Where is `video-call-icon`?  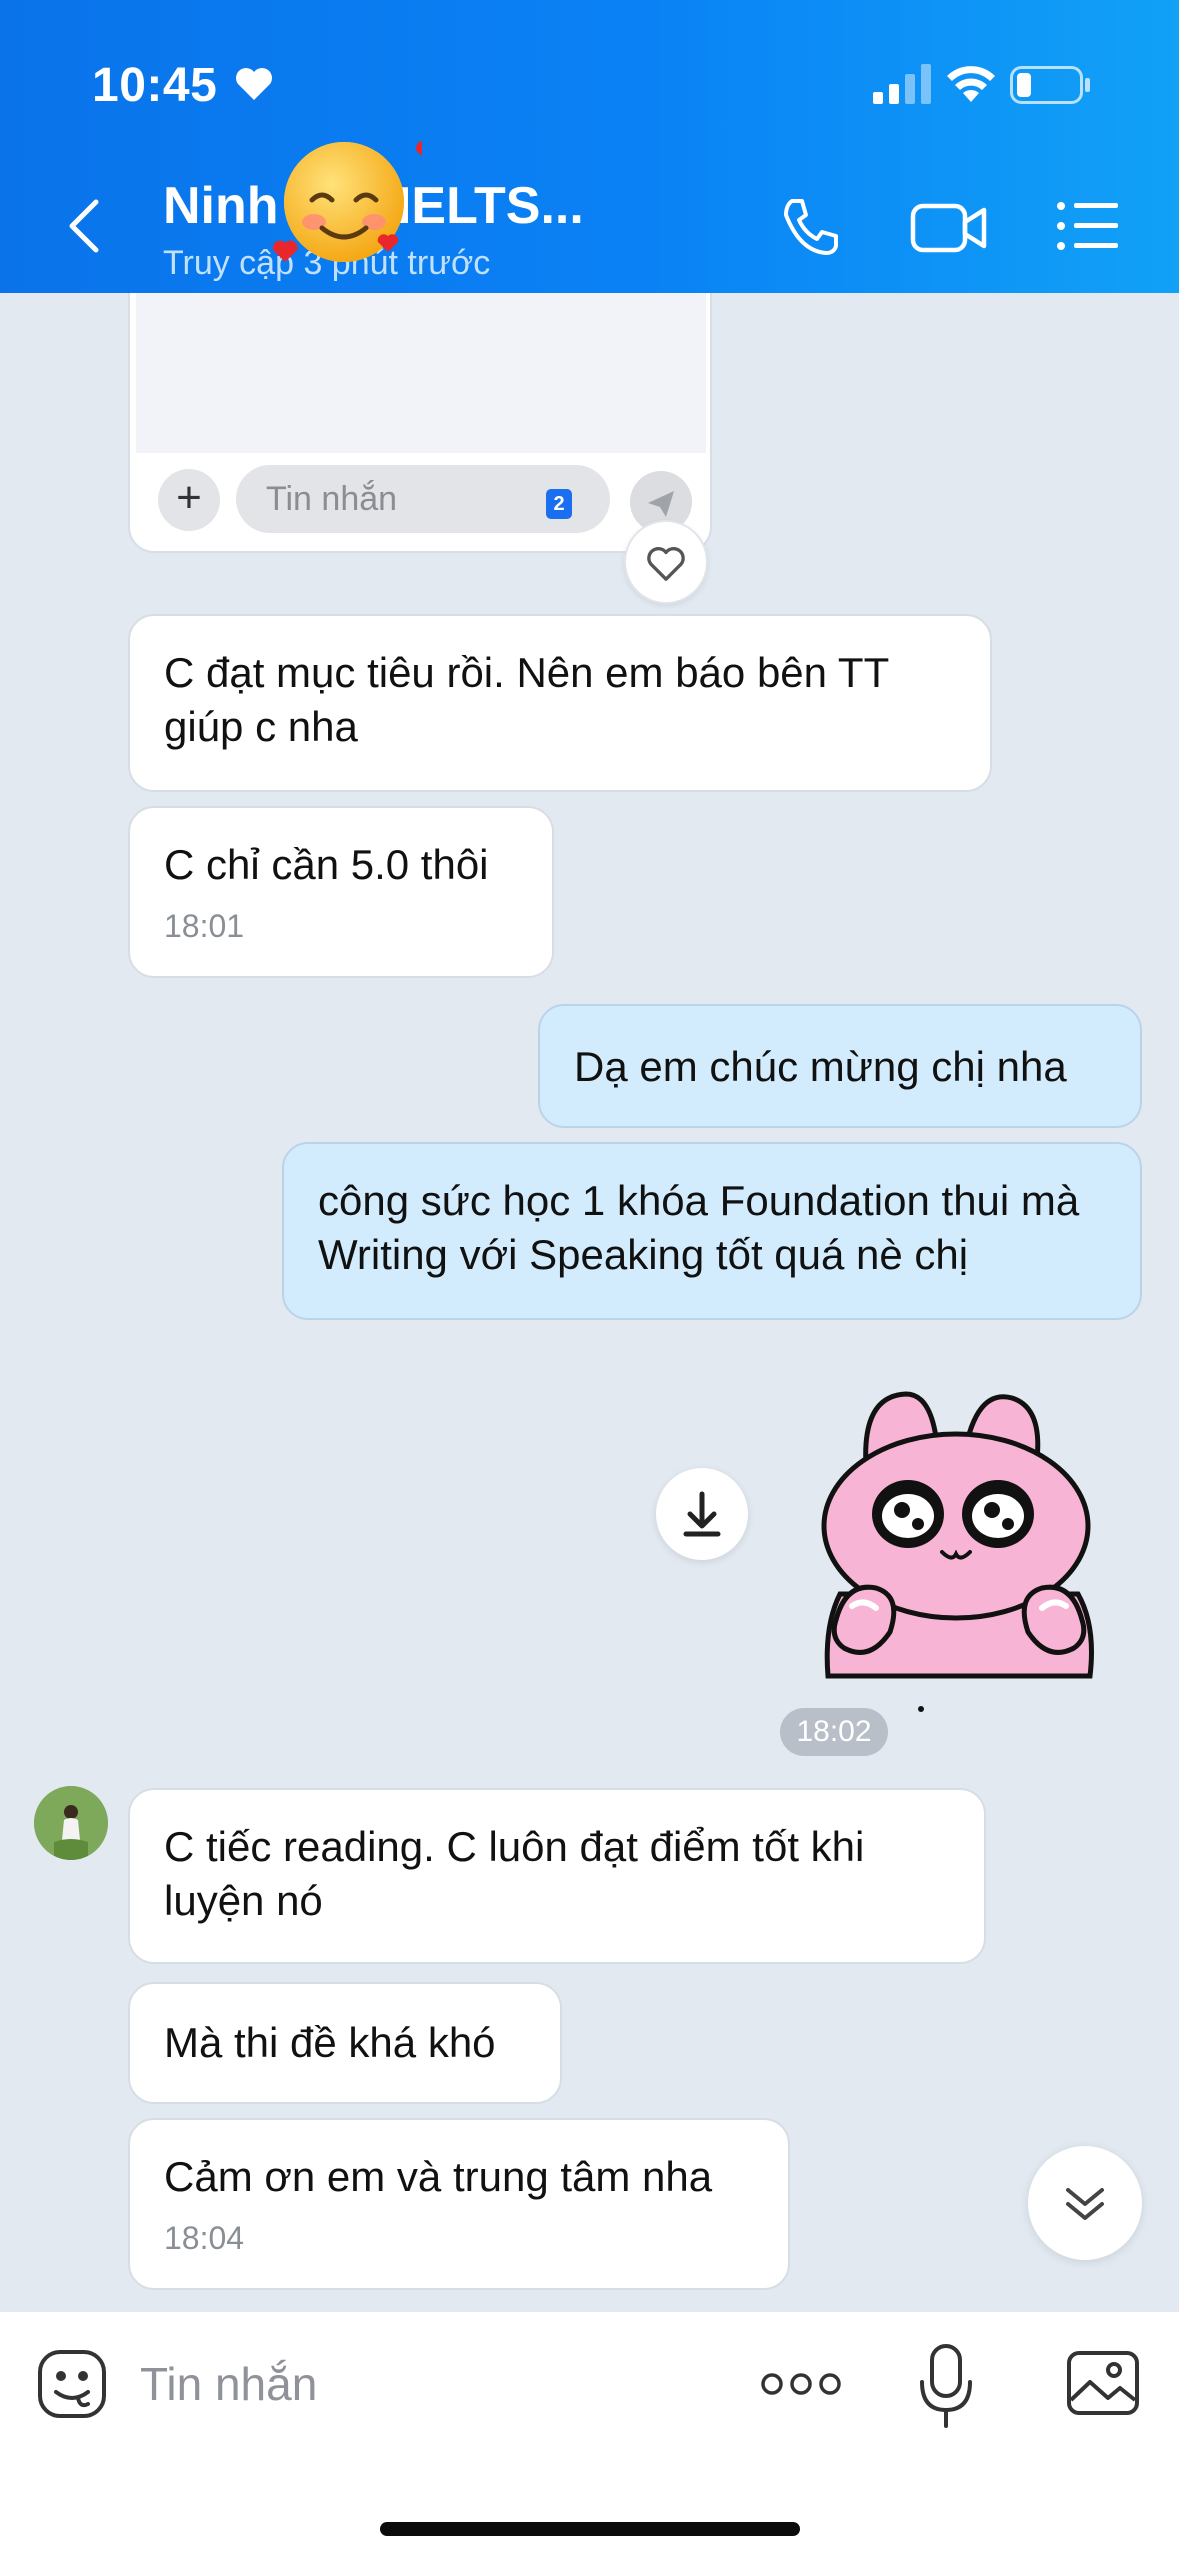
video-call-icon is located at coordinates (949, 227).